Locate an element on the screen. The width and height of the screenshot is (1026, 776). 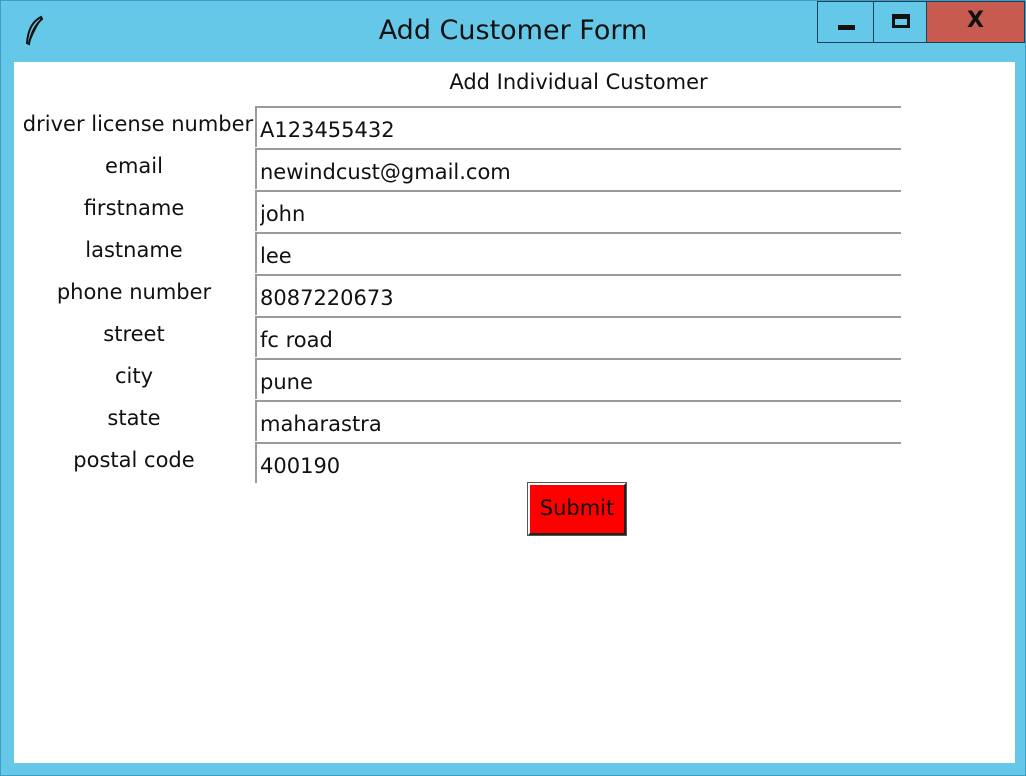
close-button: X is located at coordinates (975, 22).